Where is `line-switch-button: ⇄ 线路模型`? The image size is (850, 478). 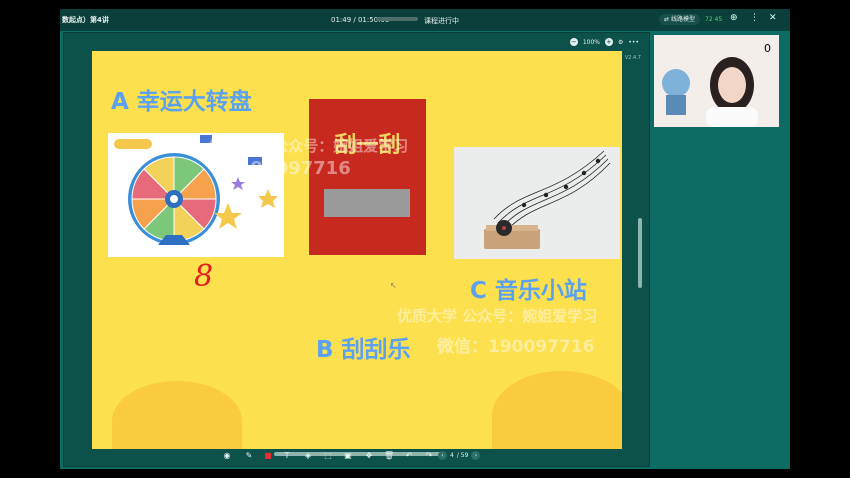 line-switch-button: ⇄ 线路模型 is located at coordinates (679, 19).